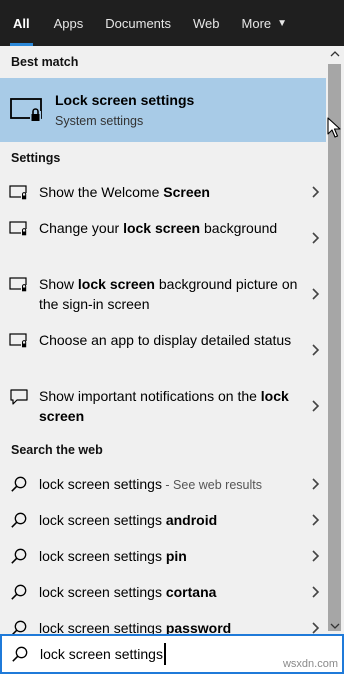 The width and height of the screenshot is (344, 674). I want to click on settings-header: Settings, so click(36, 158).